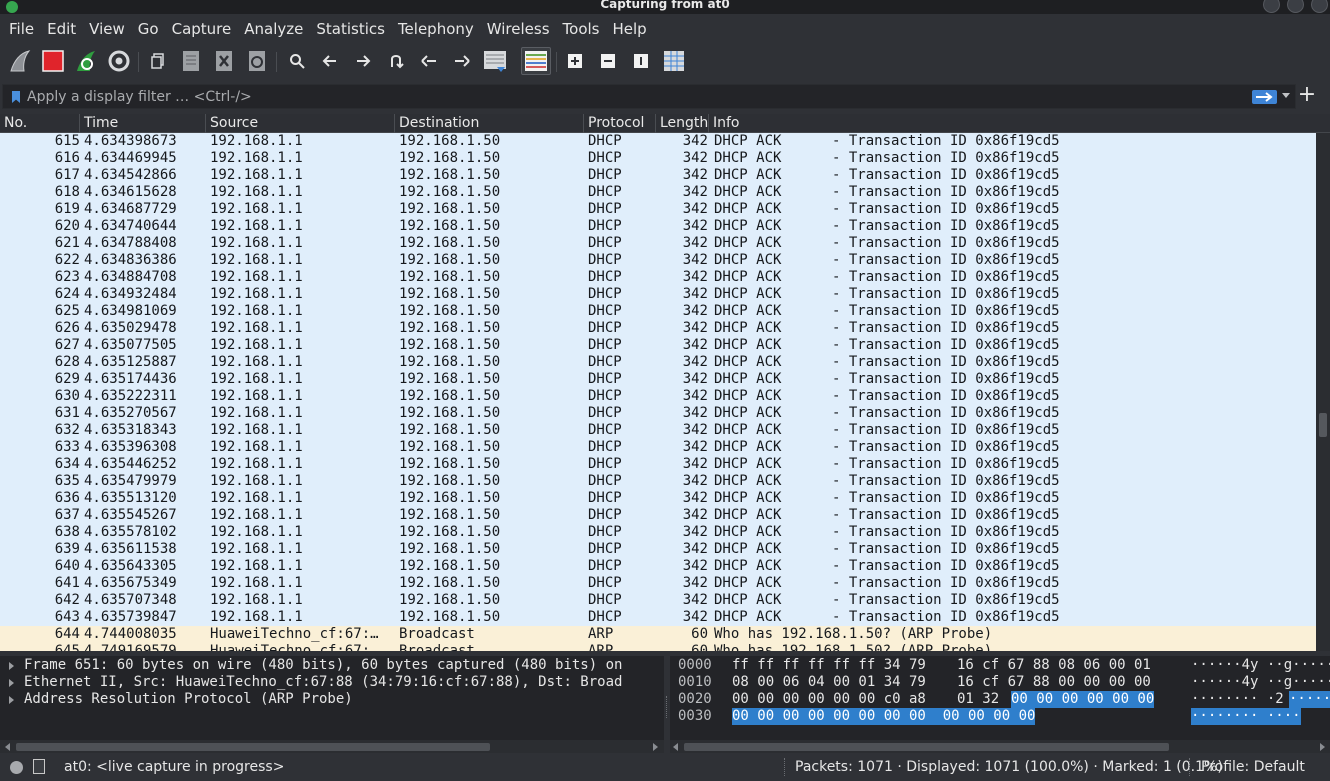 The height and width of the screenshot is (781, 1330). Describe the element at coordinates (86, 61) in the screenshot. I see `restart-capture-icon` at that location.